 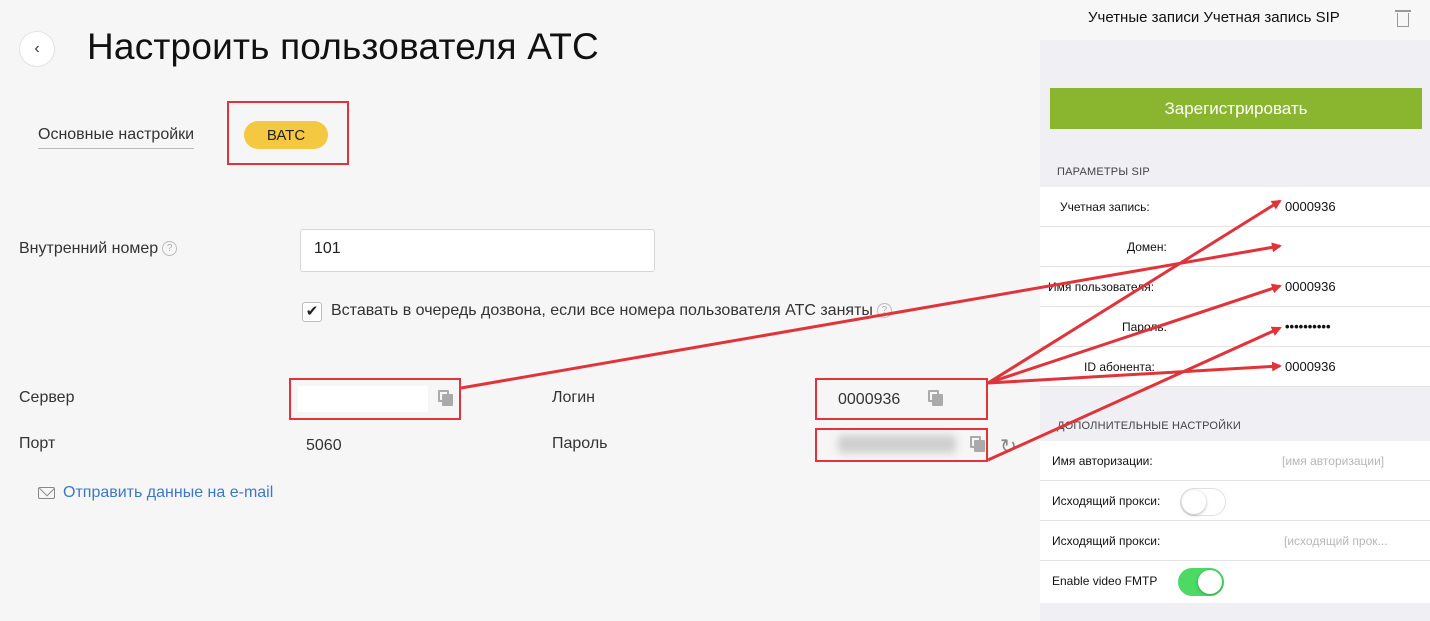 I want to click on chevron-left-icon: ‹, so click(x=37, y=48).